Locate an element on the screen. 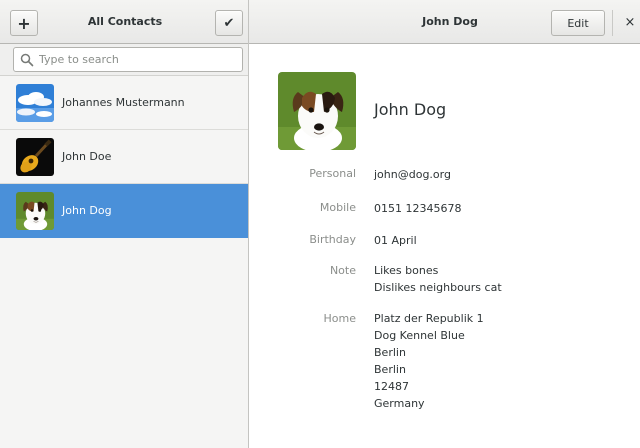  note-label: Note is located at coordinates (342, 270).